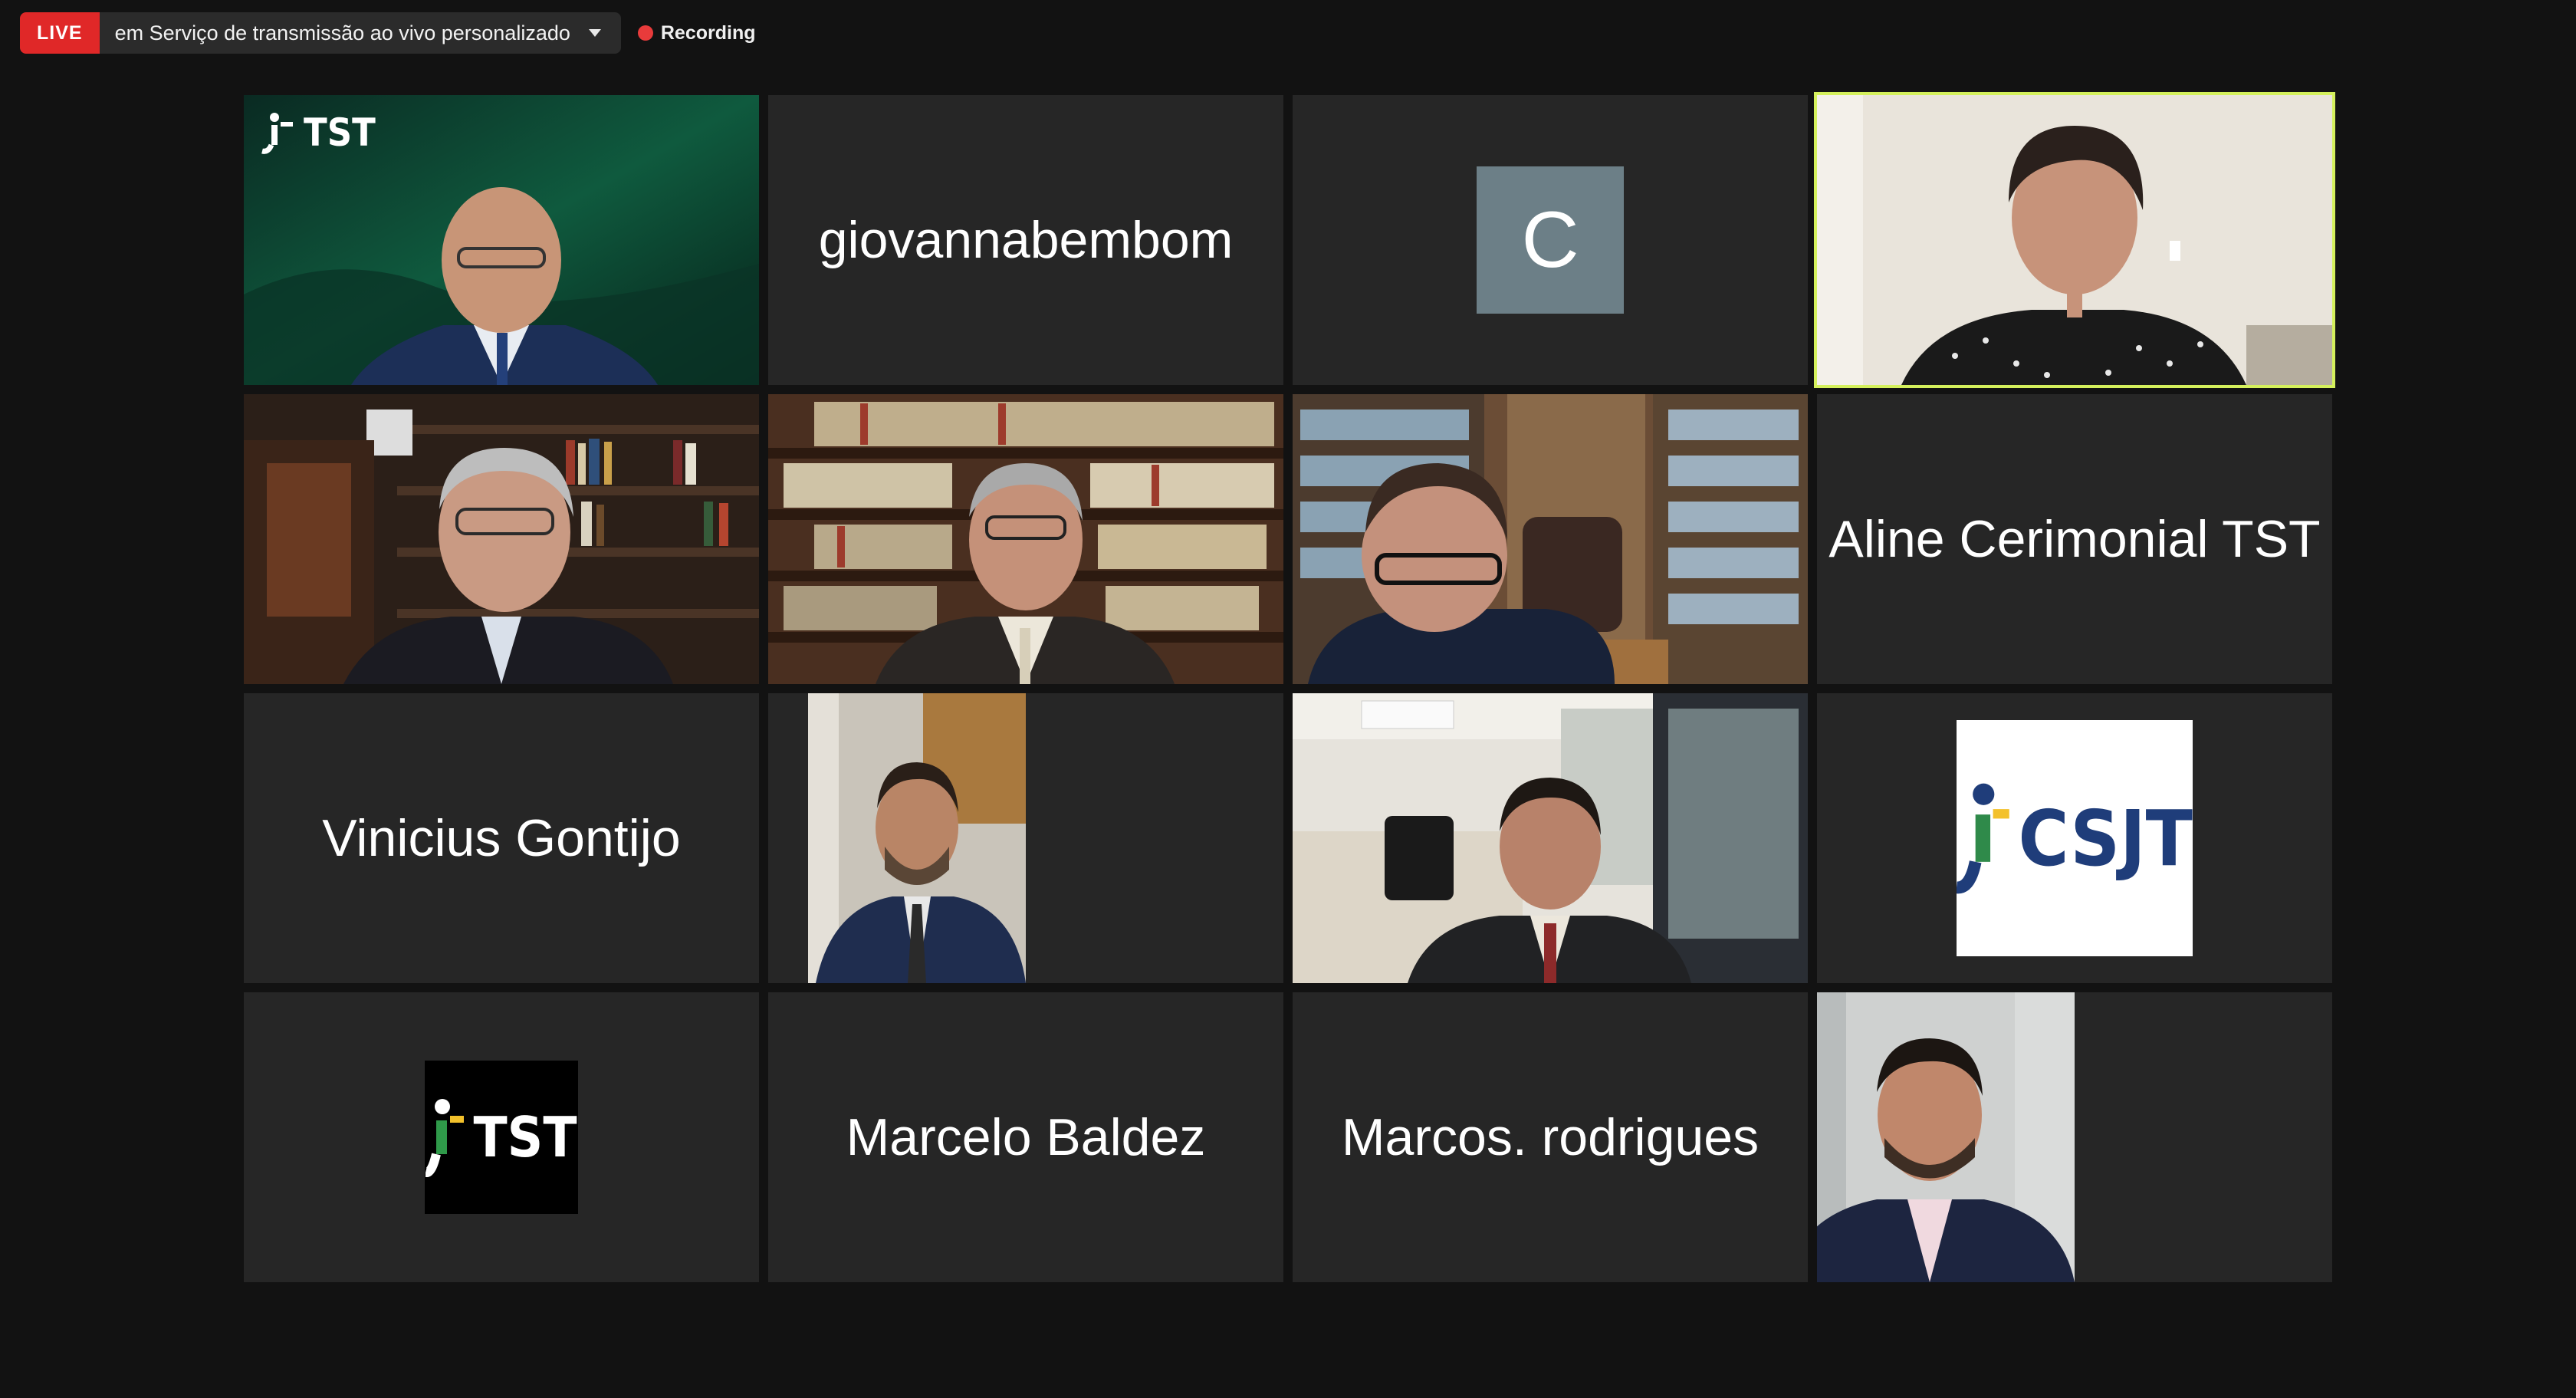 The image size is (2576, 1398). I want to click on csjt-logo-text: CSJT, so click(2105, 838).